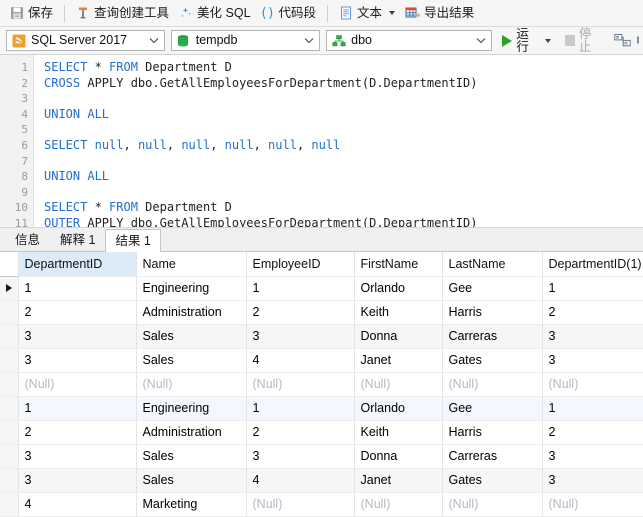  What do you see at coordinates (492, 480) in the screenshot?
I see `cell-lastname: Gates` at bounding box center [492, 480].